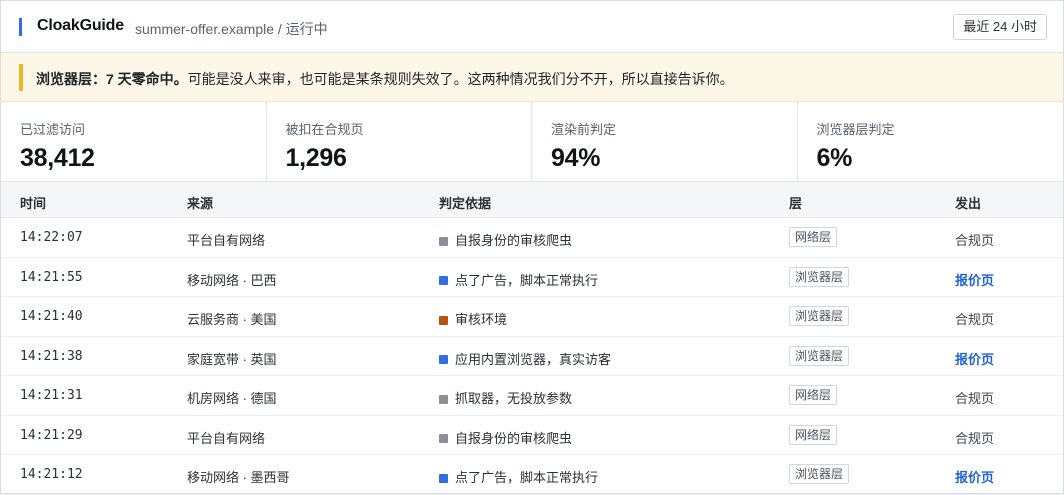  I want to click on stat-card: 被扣在合规页 1,296, so click(399, 142).